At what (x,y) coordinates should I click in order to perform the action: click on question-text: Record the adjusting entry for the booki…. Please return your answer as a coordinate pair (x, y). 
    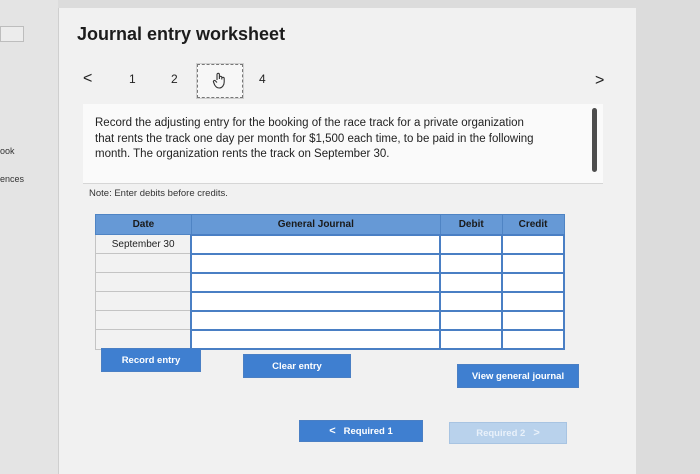
    Looking at the image, I should click on (314, 138).